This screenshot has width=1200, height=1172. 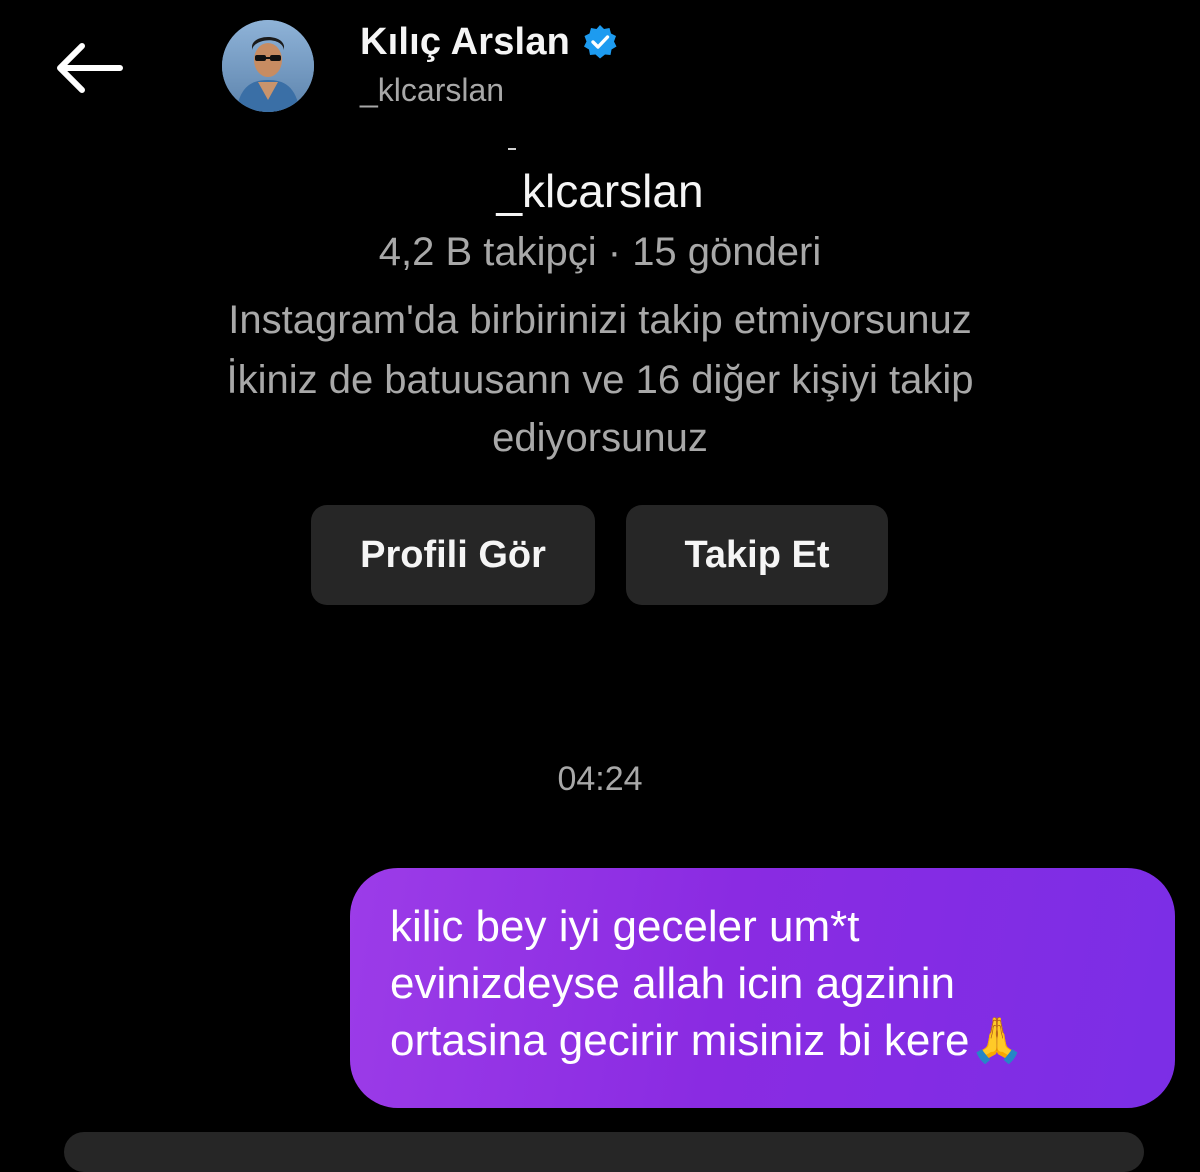 What do you see at coordinates (453, 555) in the screenshot?
I see `view-profile-button: Profili Gör` at bounding box center [453, 555].